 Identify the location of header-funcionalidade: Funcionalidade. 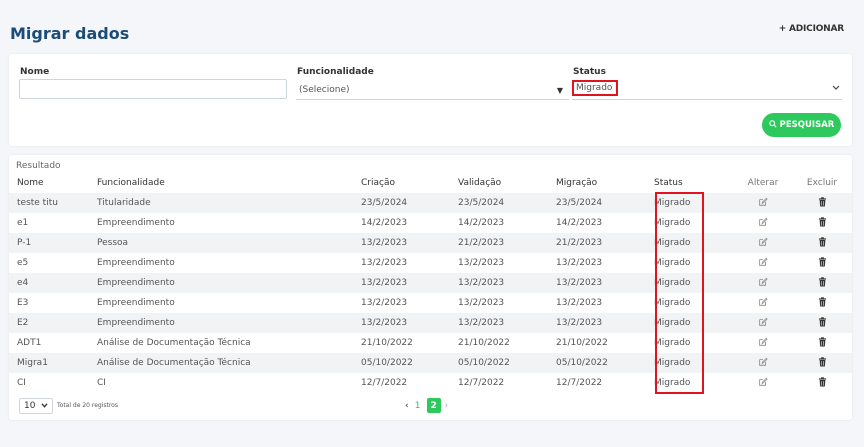
(229, 183).